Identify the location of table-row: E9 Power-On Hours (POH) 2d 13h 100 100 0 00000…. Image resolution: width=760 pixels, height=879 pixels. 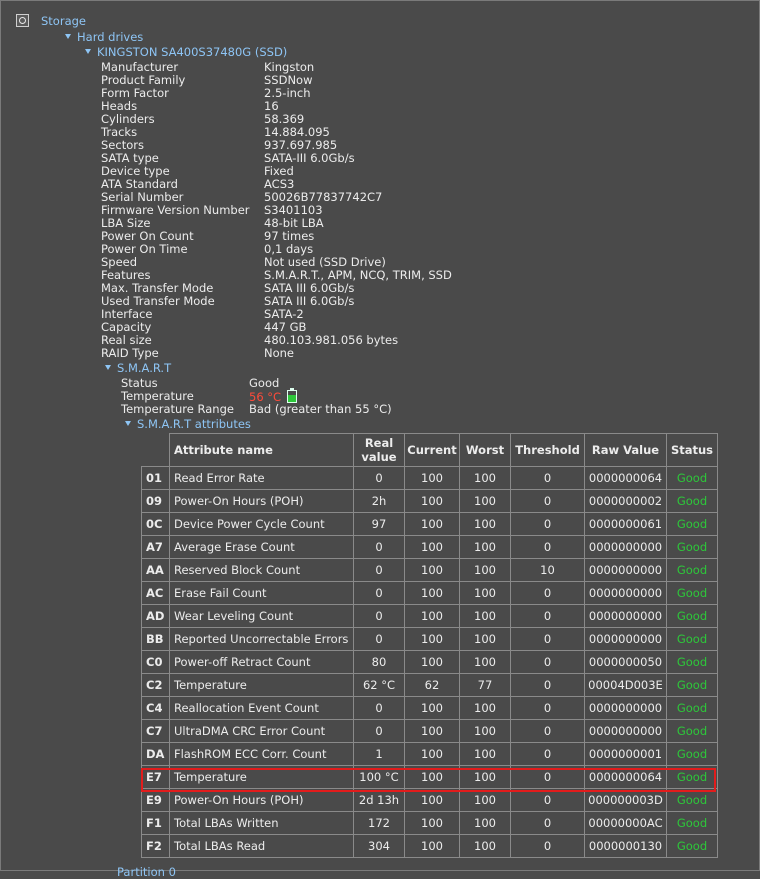
(429, 800).